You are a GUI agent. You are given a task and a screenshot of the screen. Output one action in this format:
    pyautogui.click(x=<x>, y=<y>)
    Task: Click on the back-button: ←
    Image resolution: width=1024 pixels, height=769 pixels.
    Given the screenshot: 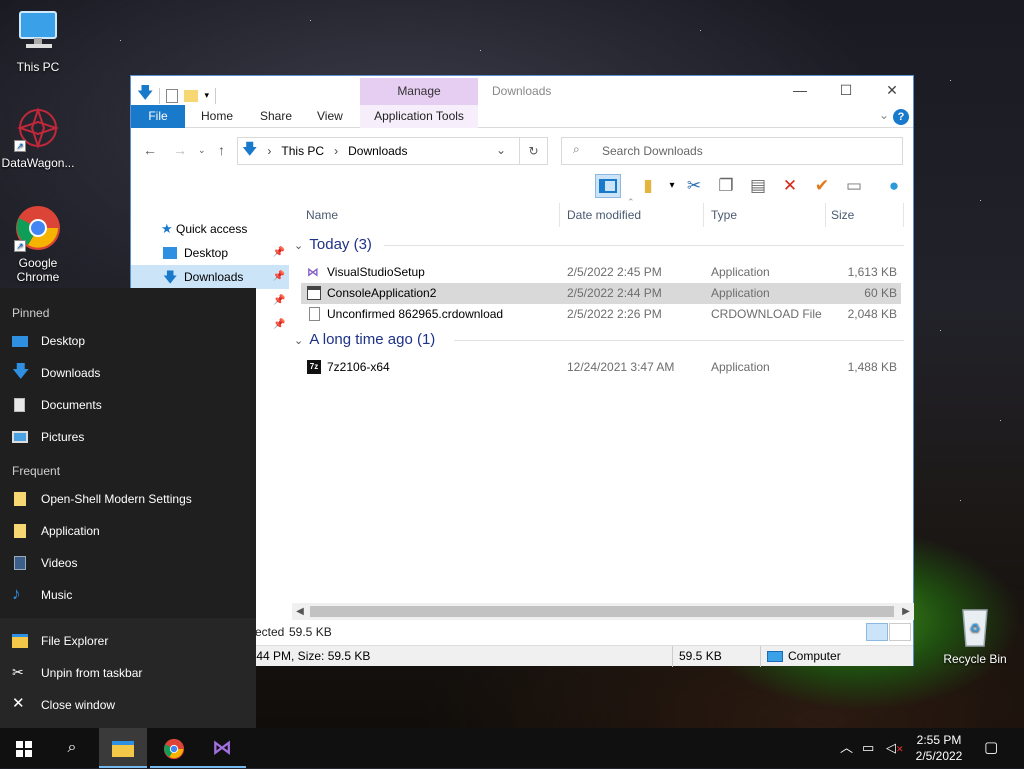 What is the action you would take?
    pyautogui.click(x=150, y=150)
    